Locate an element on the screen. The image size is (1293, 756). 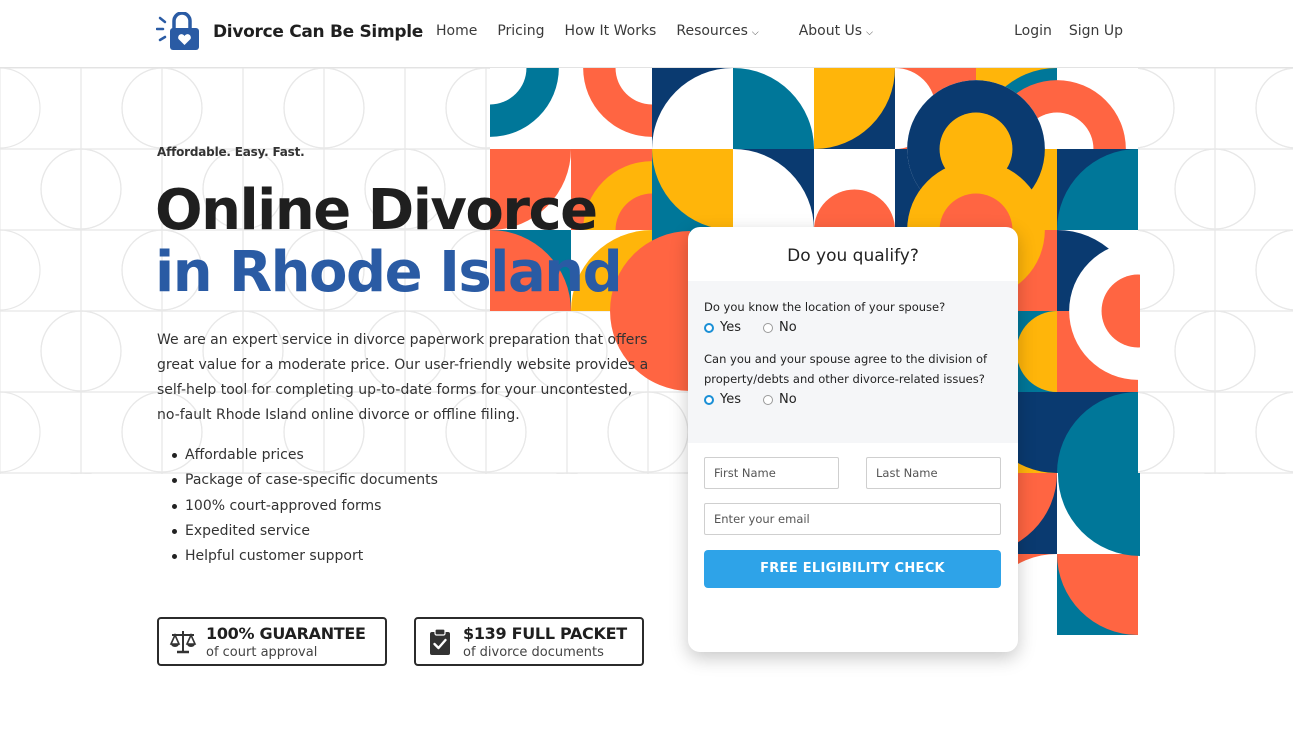
packet-badge: $139 FULL PACKET of divorce documents is located at coordinates (529, 641).